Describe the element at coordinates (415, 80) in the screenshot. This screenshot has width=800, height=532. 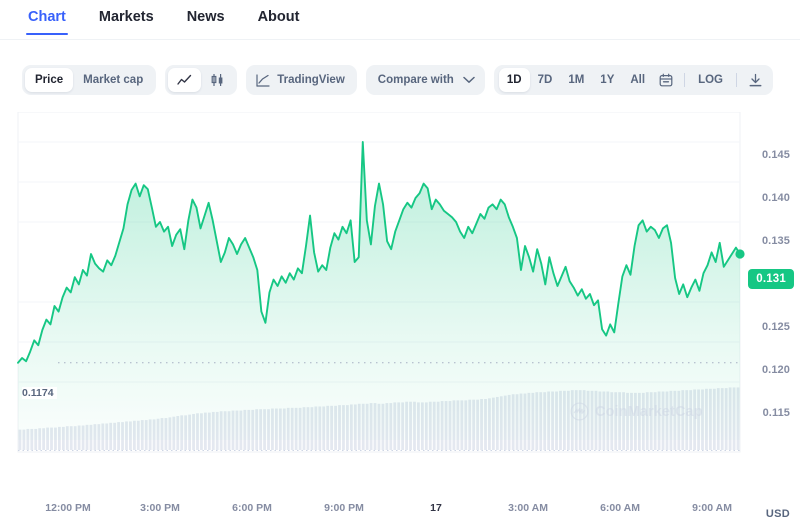
I see `compare-with-label: Compare with` at that location.